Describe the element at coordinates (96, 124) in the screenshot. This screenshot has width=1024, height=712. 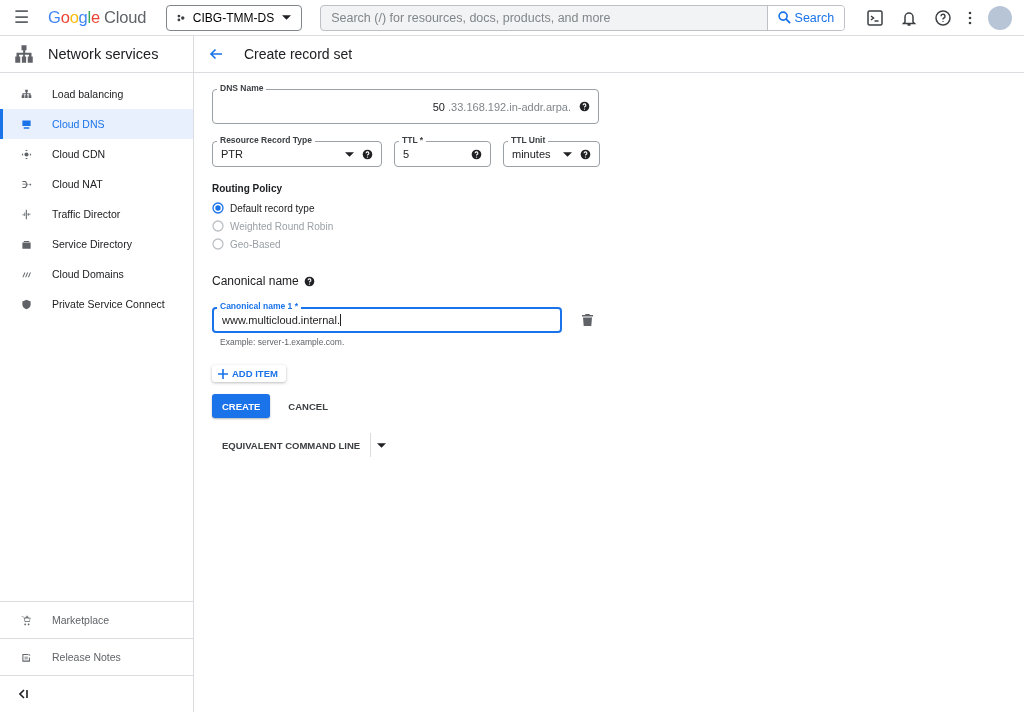
I see `sidebar-item: Cloud DNS` at that location.